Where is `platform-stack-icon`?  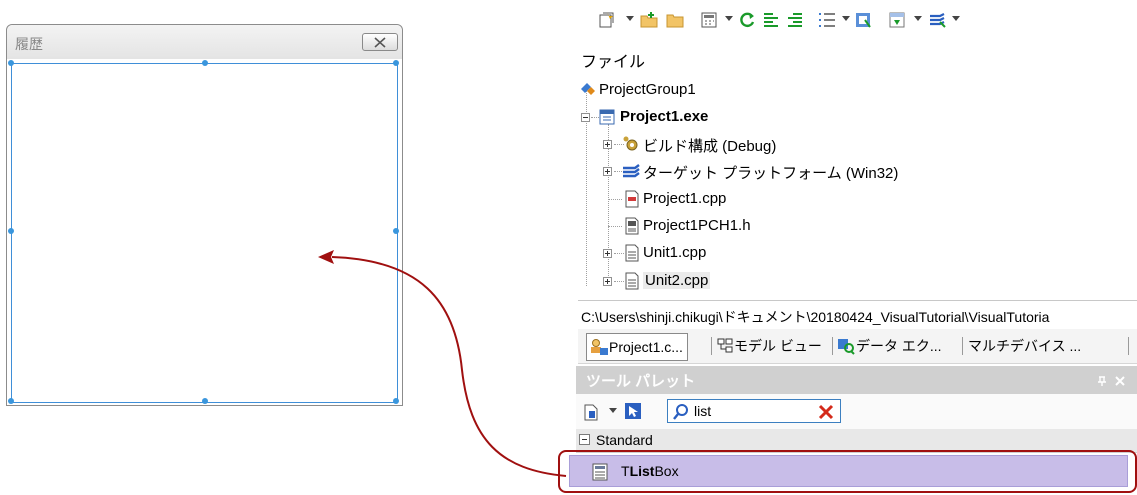 platform-stack-icon is located at coordinates (631, 171).